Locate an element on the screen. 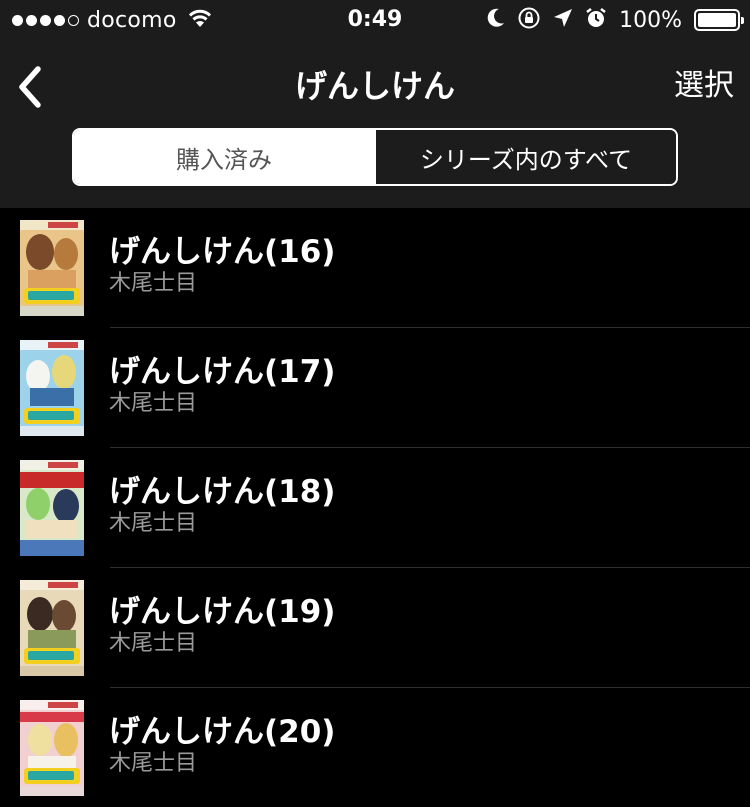  rotation-lock-icon is located at coordinates (529, 20).